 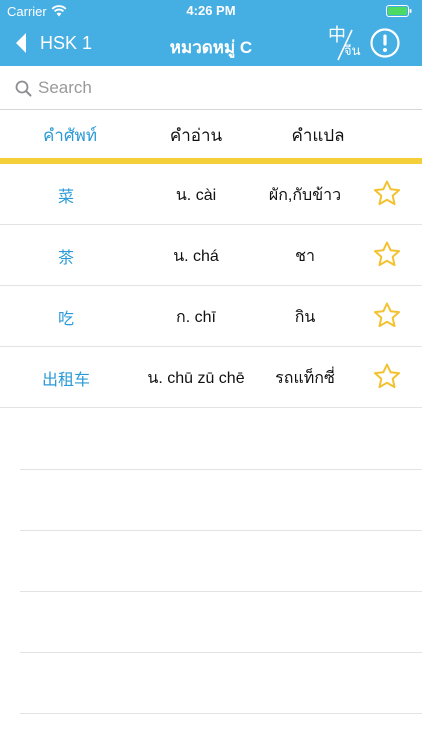 What do you see at coordinates (70, 135) in the screenshot?
I see `tab-word: คำศัพท์` at bounding box center [70, 135].